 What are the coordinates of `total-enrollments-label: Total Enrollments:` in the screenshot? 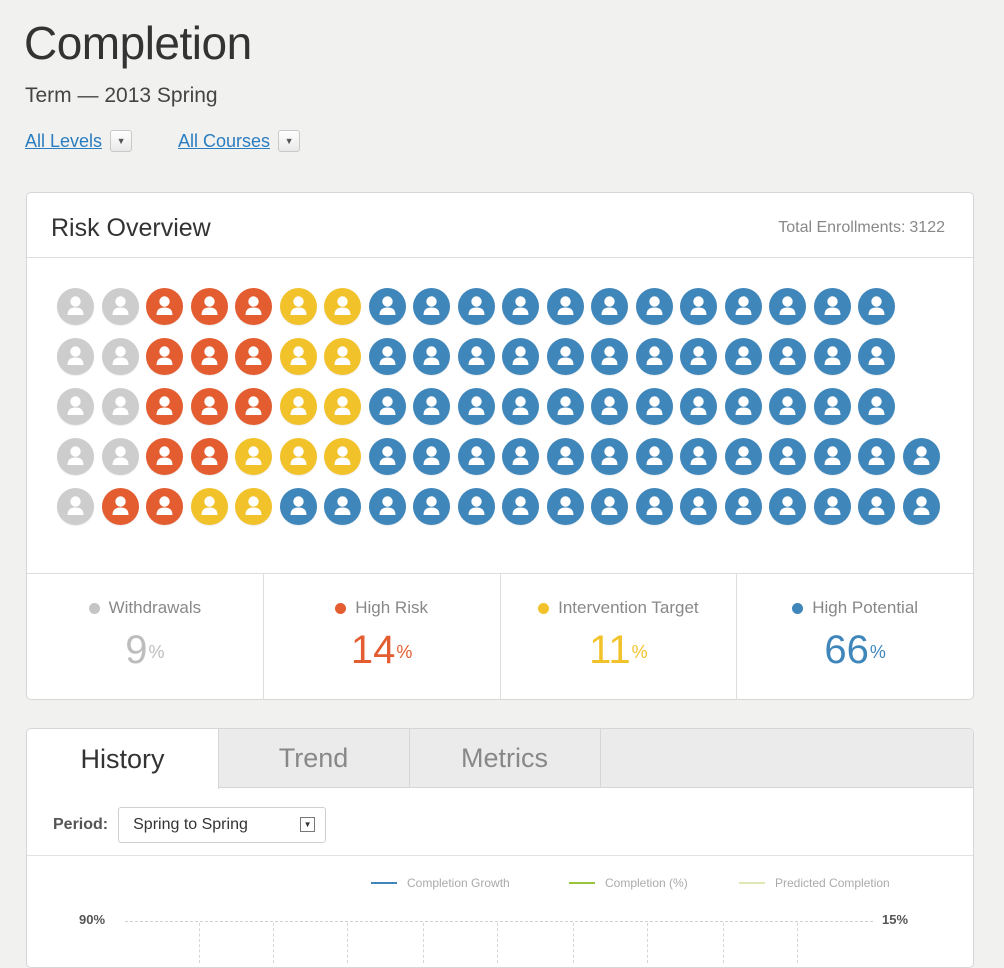 It's located at (842, 227).